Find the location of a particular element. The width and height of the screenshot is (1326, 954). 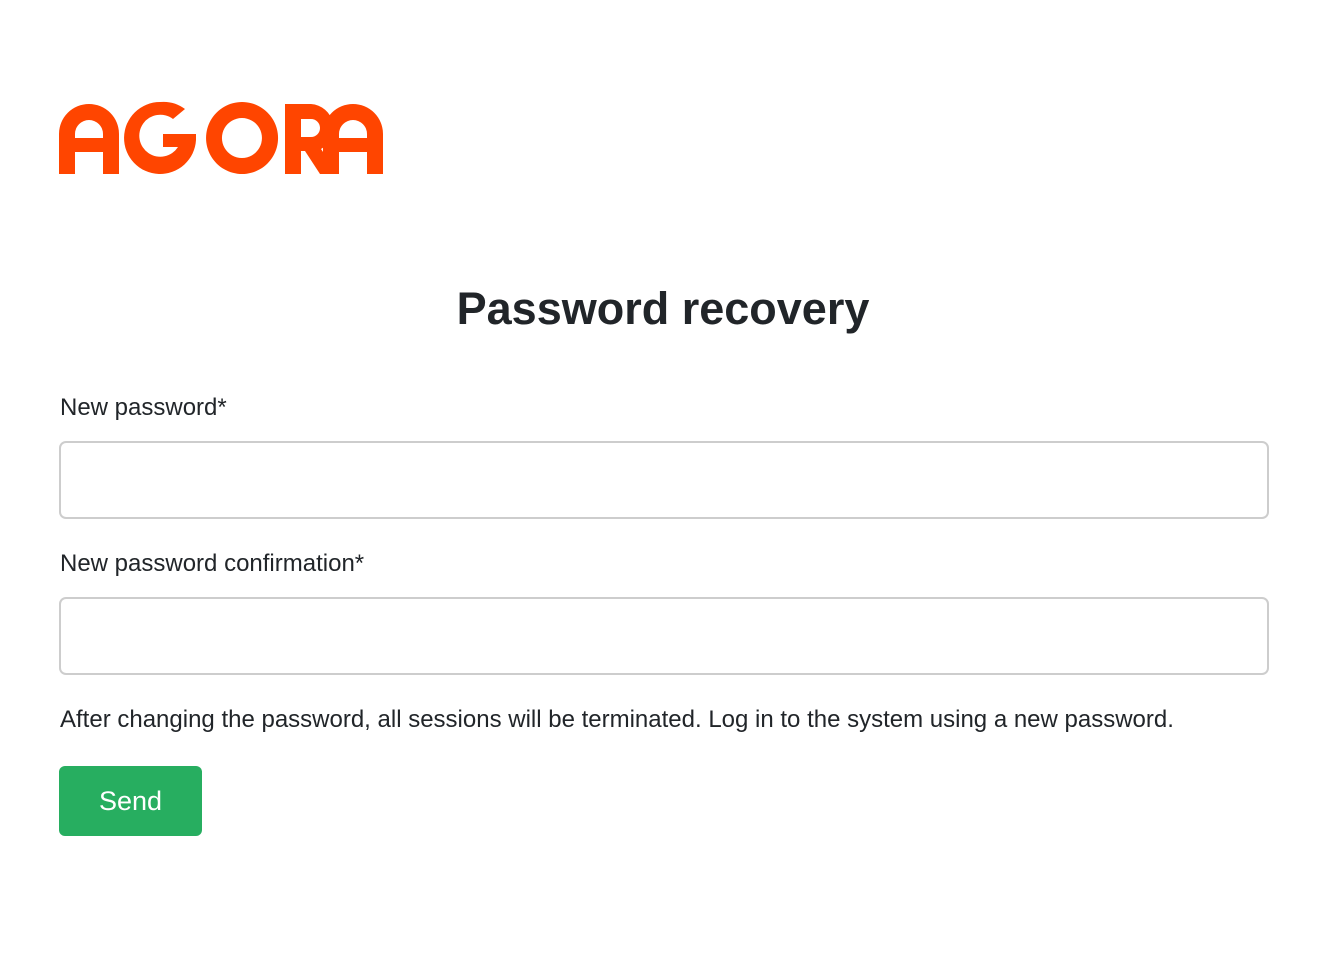

new-password-confirmation-input is located at coordinates (664, 636).